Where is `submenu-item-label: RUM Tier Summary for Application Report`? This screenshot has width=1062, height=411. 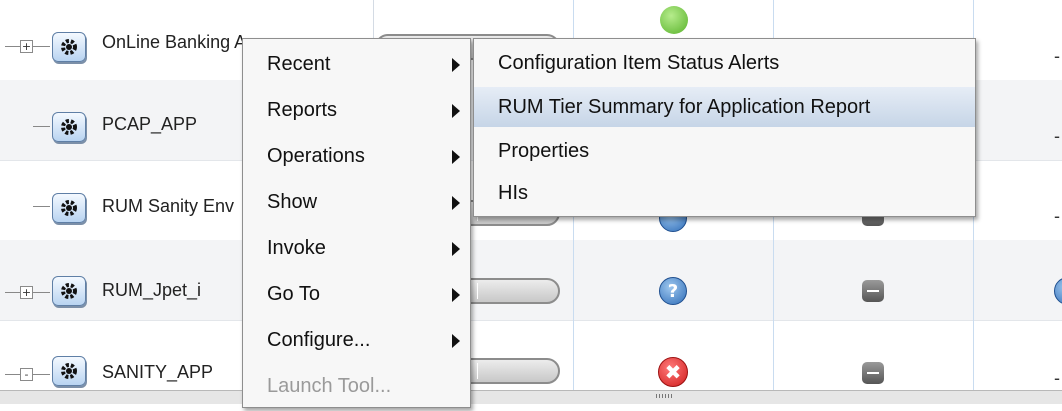
submenu-item-label: RUM Tier Summary for Application Report is located at coordinates (684, 107).